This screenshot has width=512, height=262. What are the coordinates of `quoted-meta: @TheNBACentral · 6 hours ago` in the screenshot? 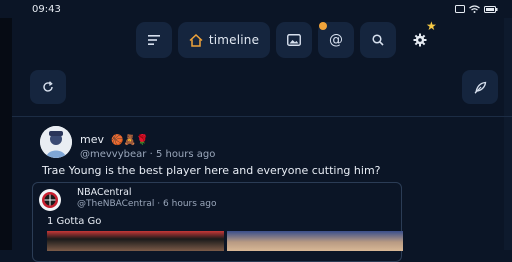 It's located at (147, 204).